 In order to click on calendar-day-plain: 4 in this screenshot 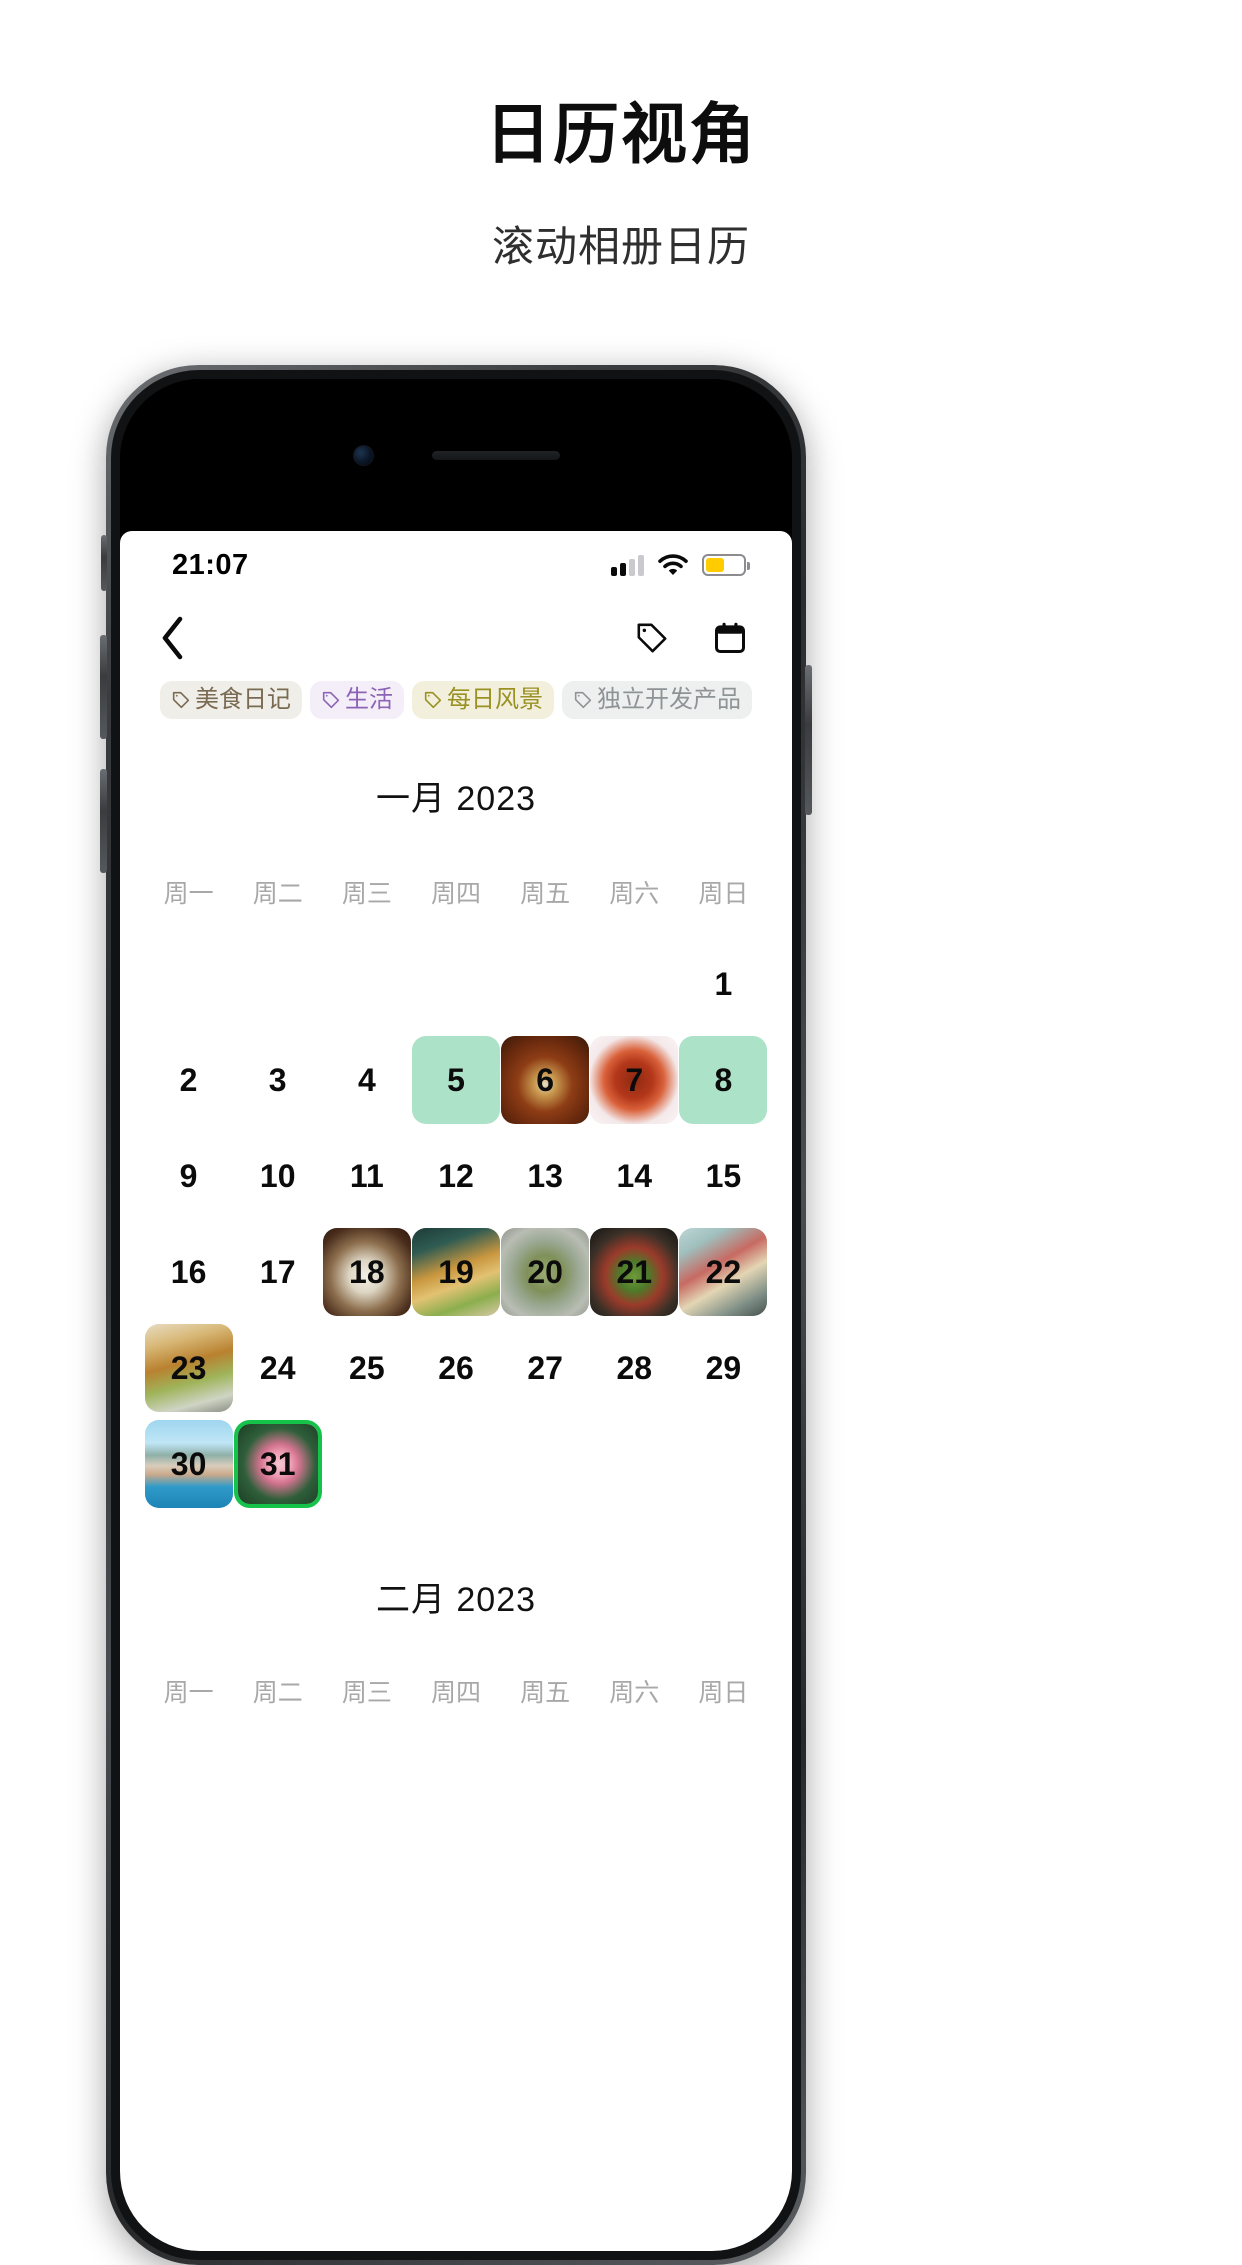, I will do `click(367, 1080)`.